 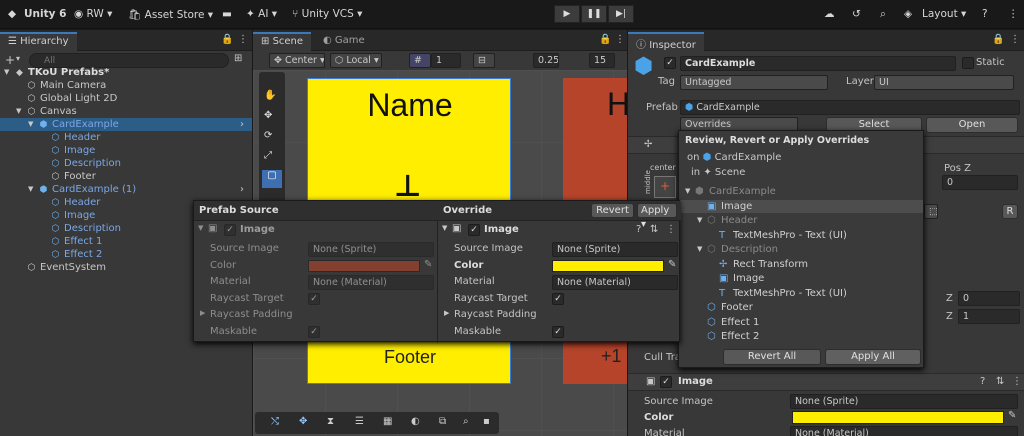 I want to click on lock-icon: 🔒, so click(x=227, y=39).